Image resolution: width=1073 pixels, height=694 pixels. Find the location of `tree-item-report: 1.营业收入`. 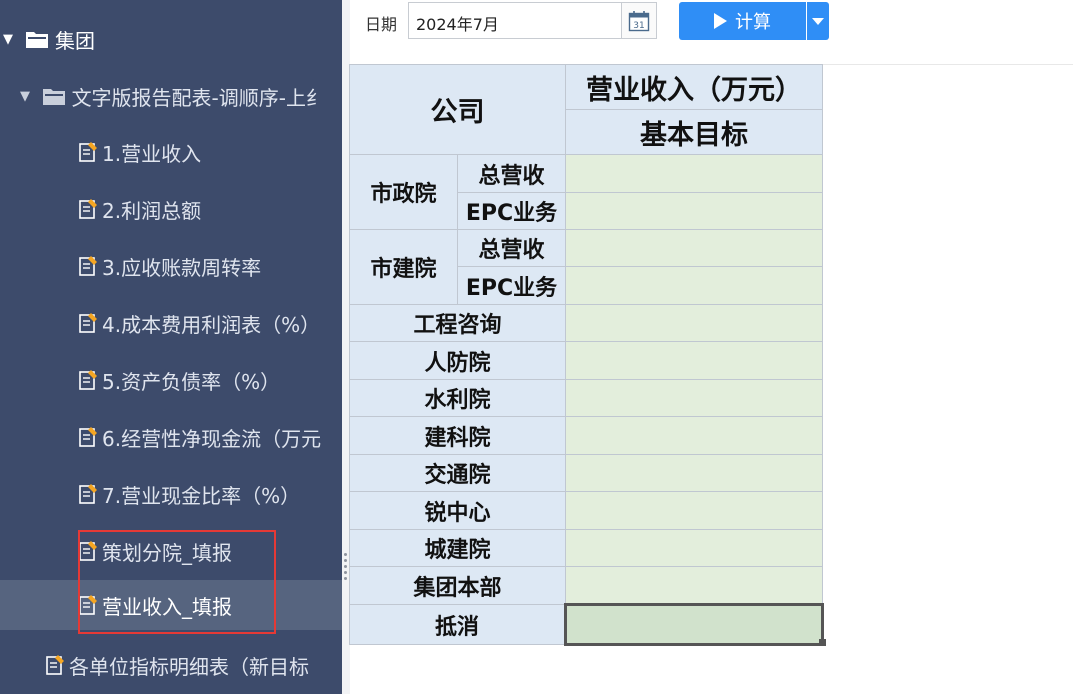

tree-item-report: 1.营业收入 is located at coordinates (171, 152).